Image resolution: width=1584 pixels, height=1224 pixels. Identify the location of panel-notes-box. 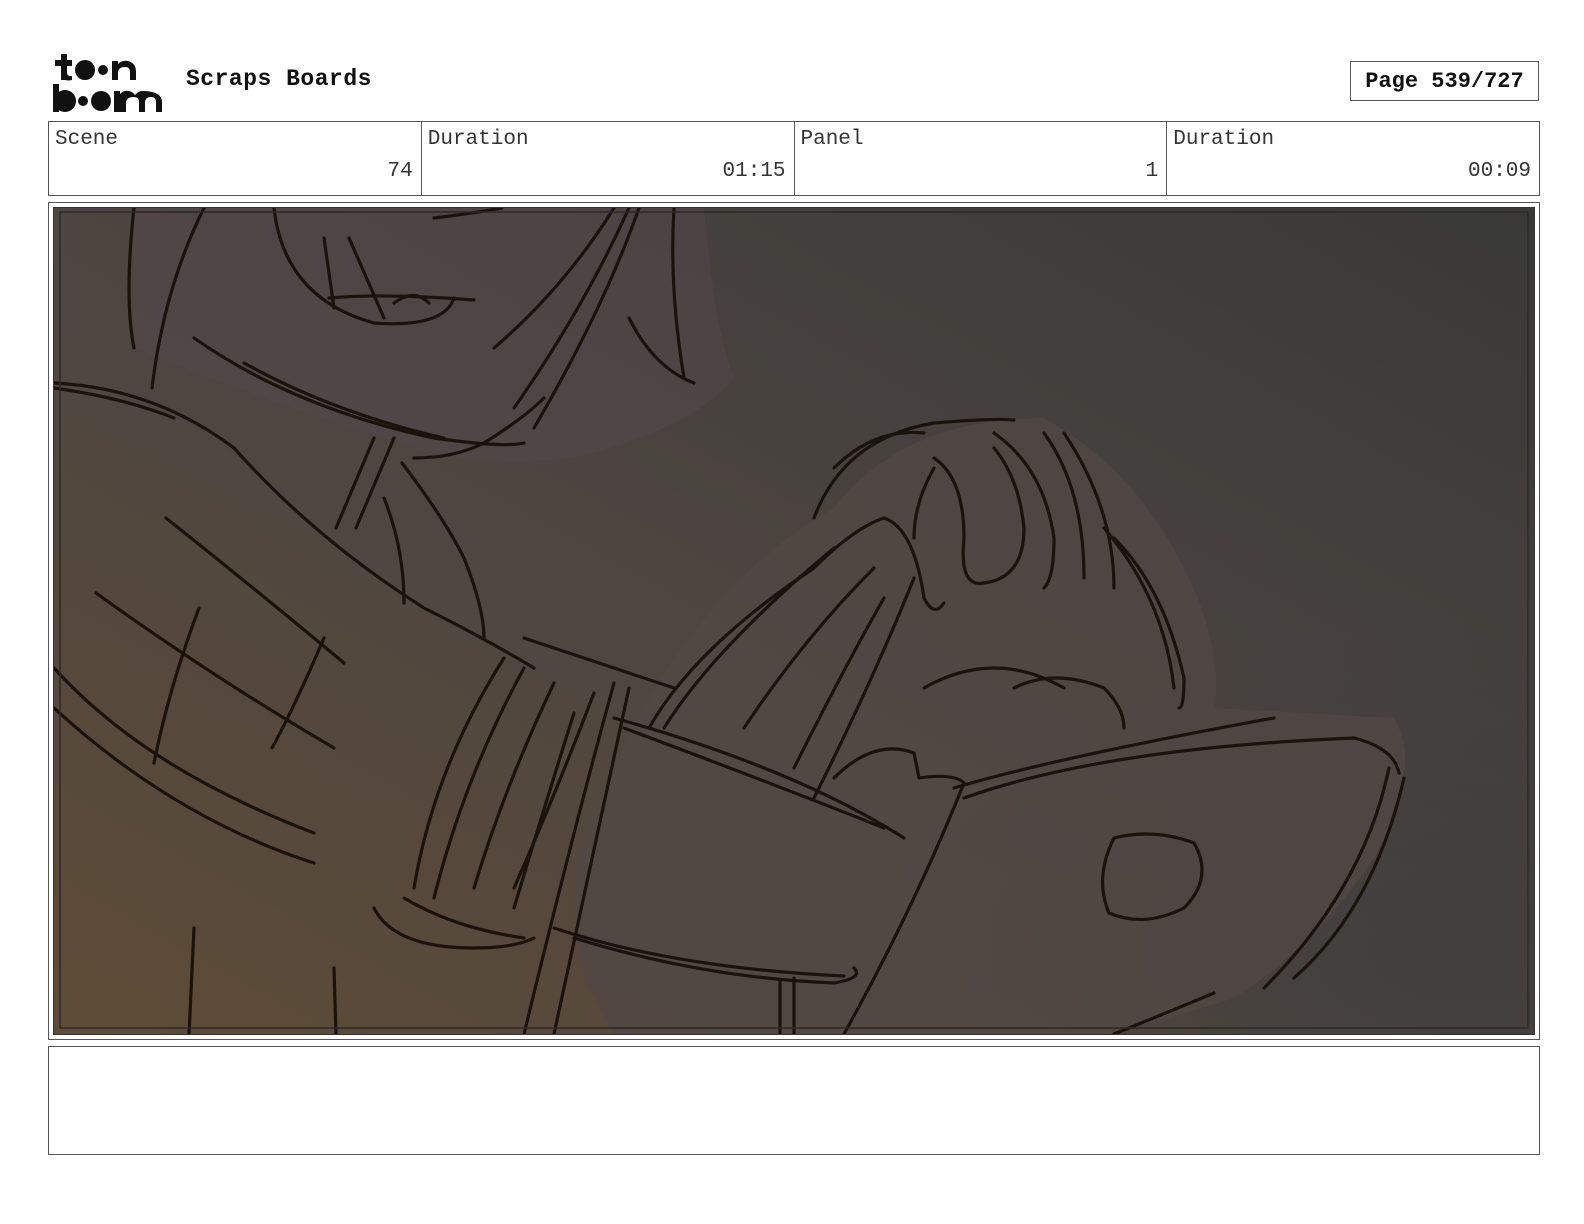
(794, 1100).